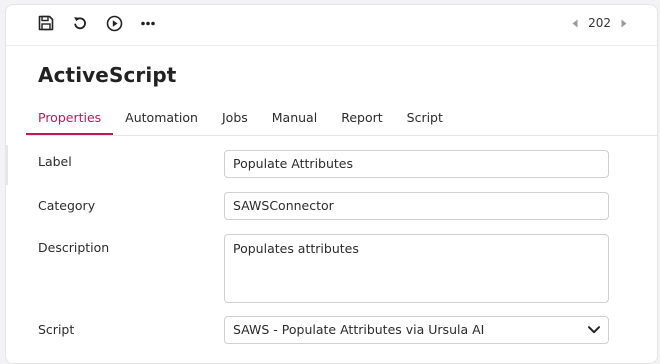 Image resolution: width=660 pixels, height=364 pixels. I want to click on tab-report: Report, so click(361, 120).